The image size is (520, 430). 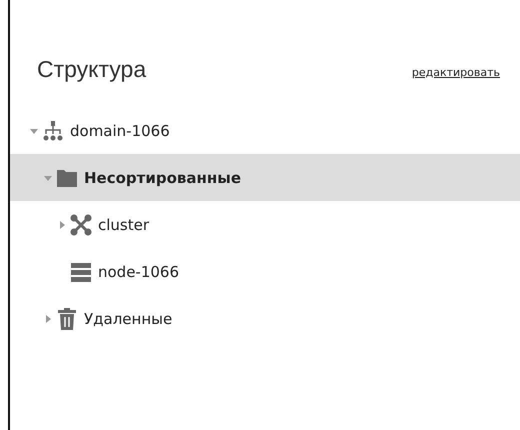 I want to click on network-icon, so click(x=81, y=225).